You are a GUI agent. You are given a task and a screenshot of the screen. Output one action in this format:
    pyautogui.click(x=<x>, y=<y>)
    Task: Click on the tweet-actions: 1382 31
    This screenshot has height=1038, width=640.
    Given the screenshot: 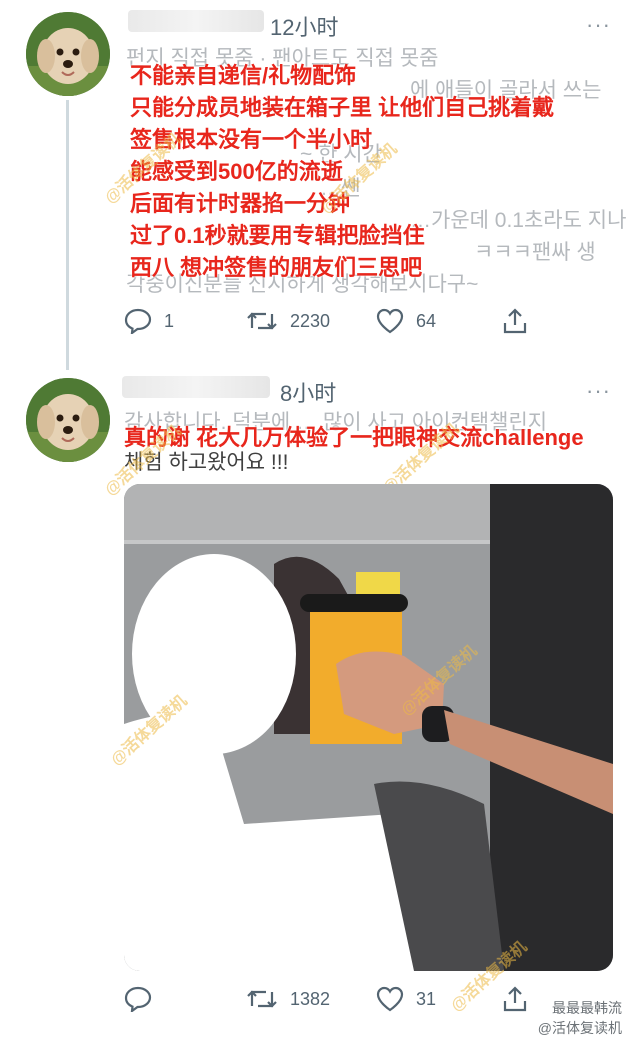 What is the action you would take?
    pyautogui.click(x=334, y=999)
    